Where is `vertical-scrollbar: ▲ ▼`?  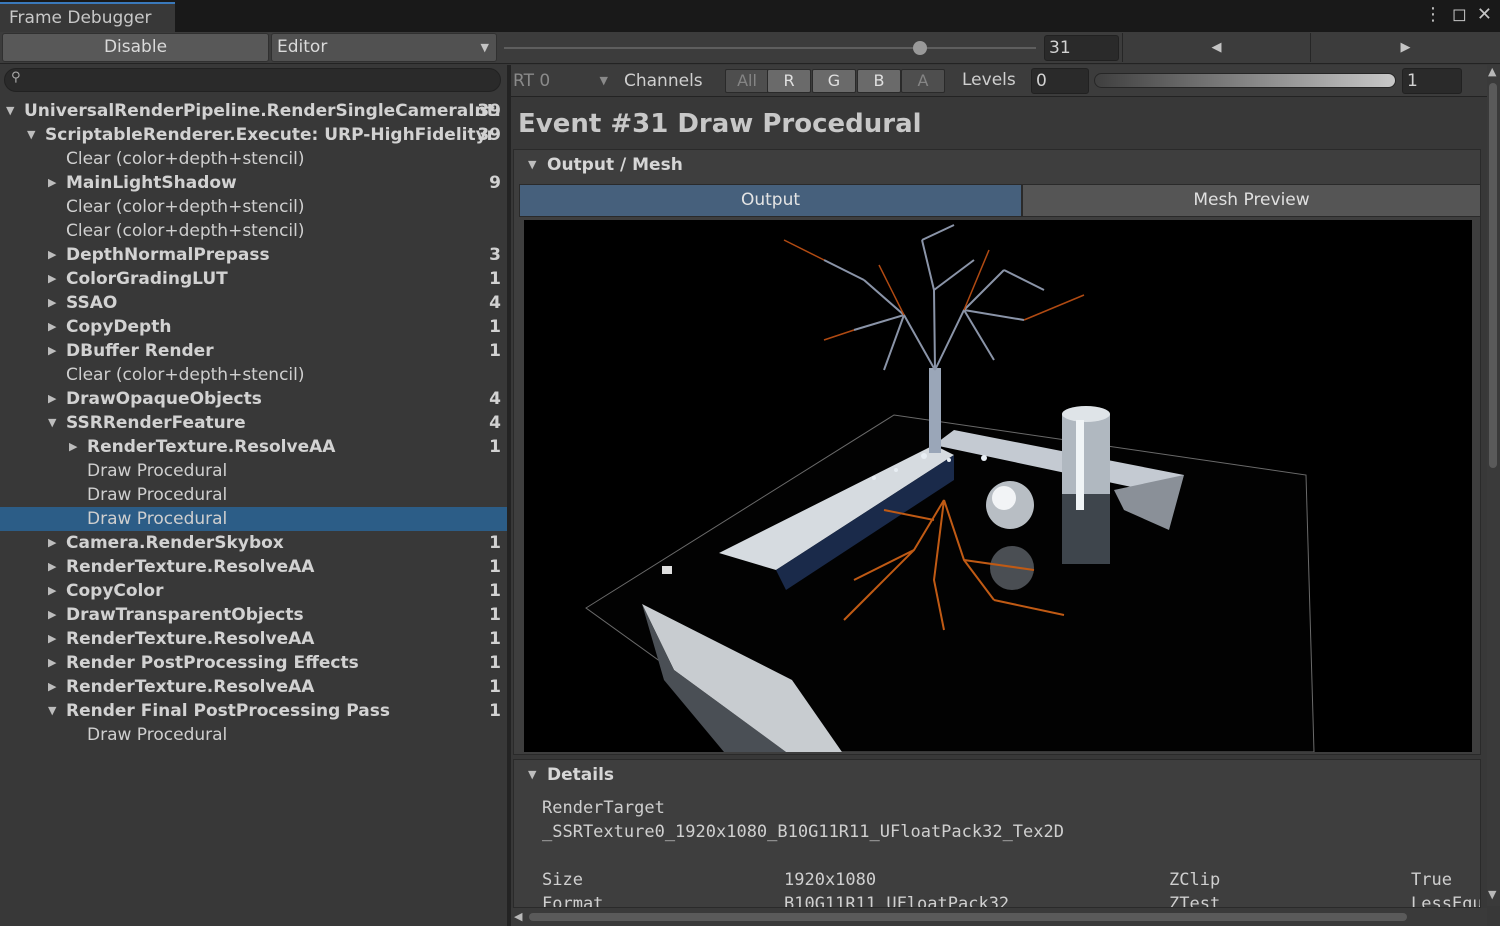 vertical-scrollbar: ▲ ▼ is located at coordinates (1493, 485).